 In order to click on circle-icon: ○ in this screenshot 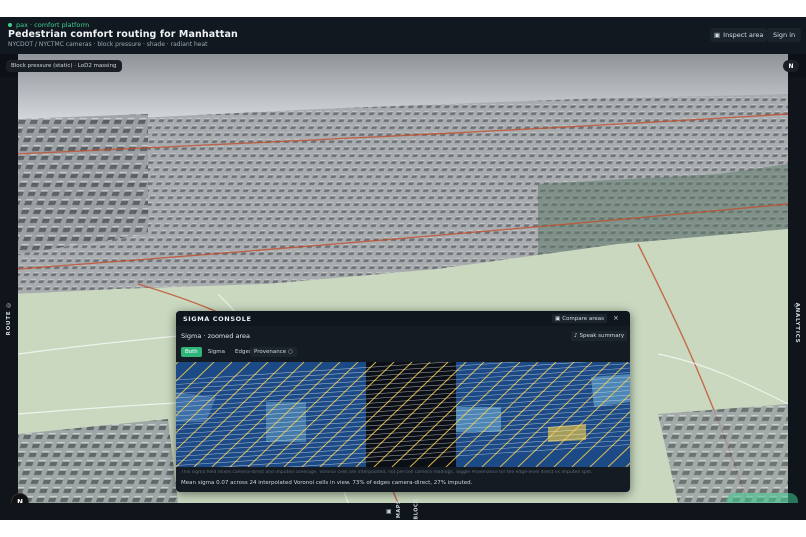, I will do `click(290, 352)`.